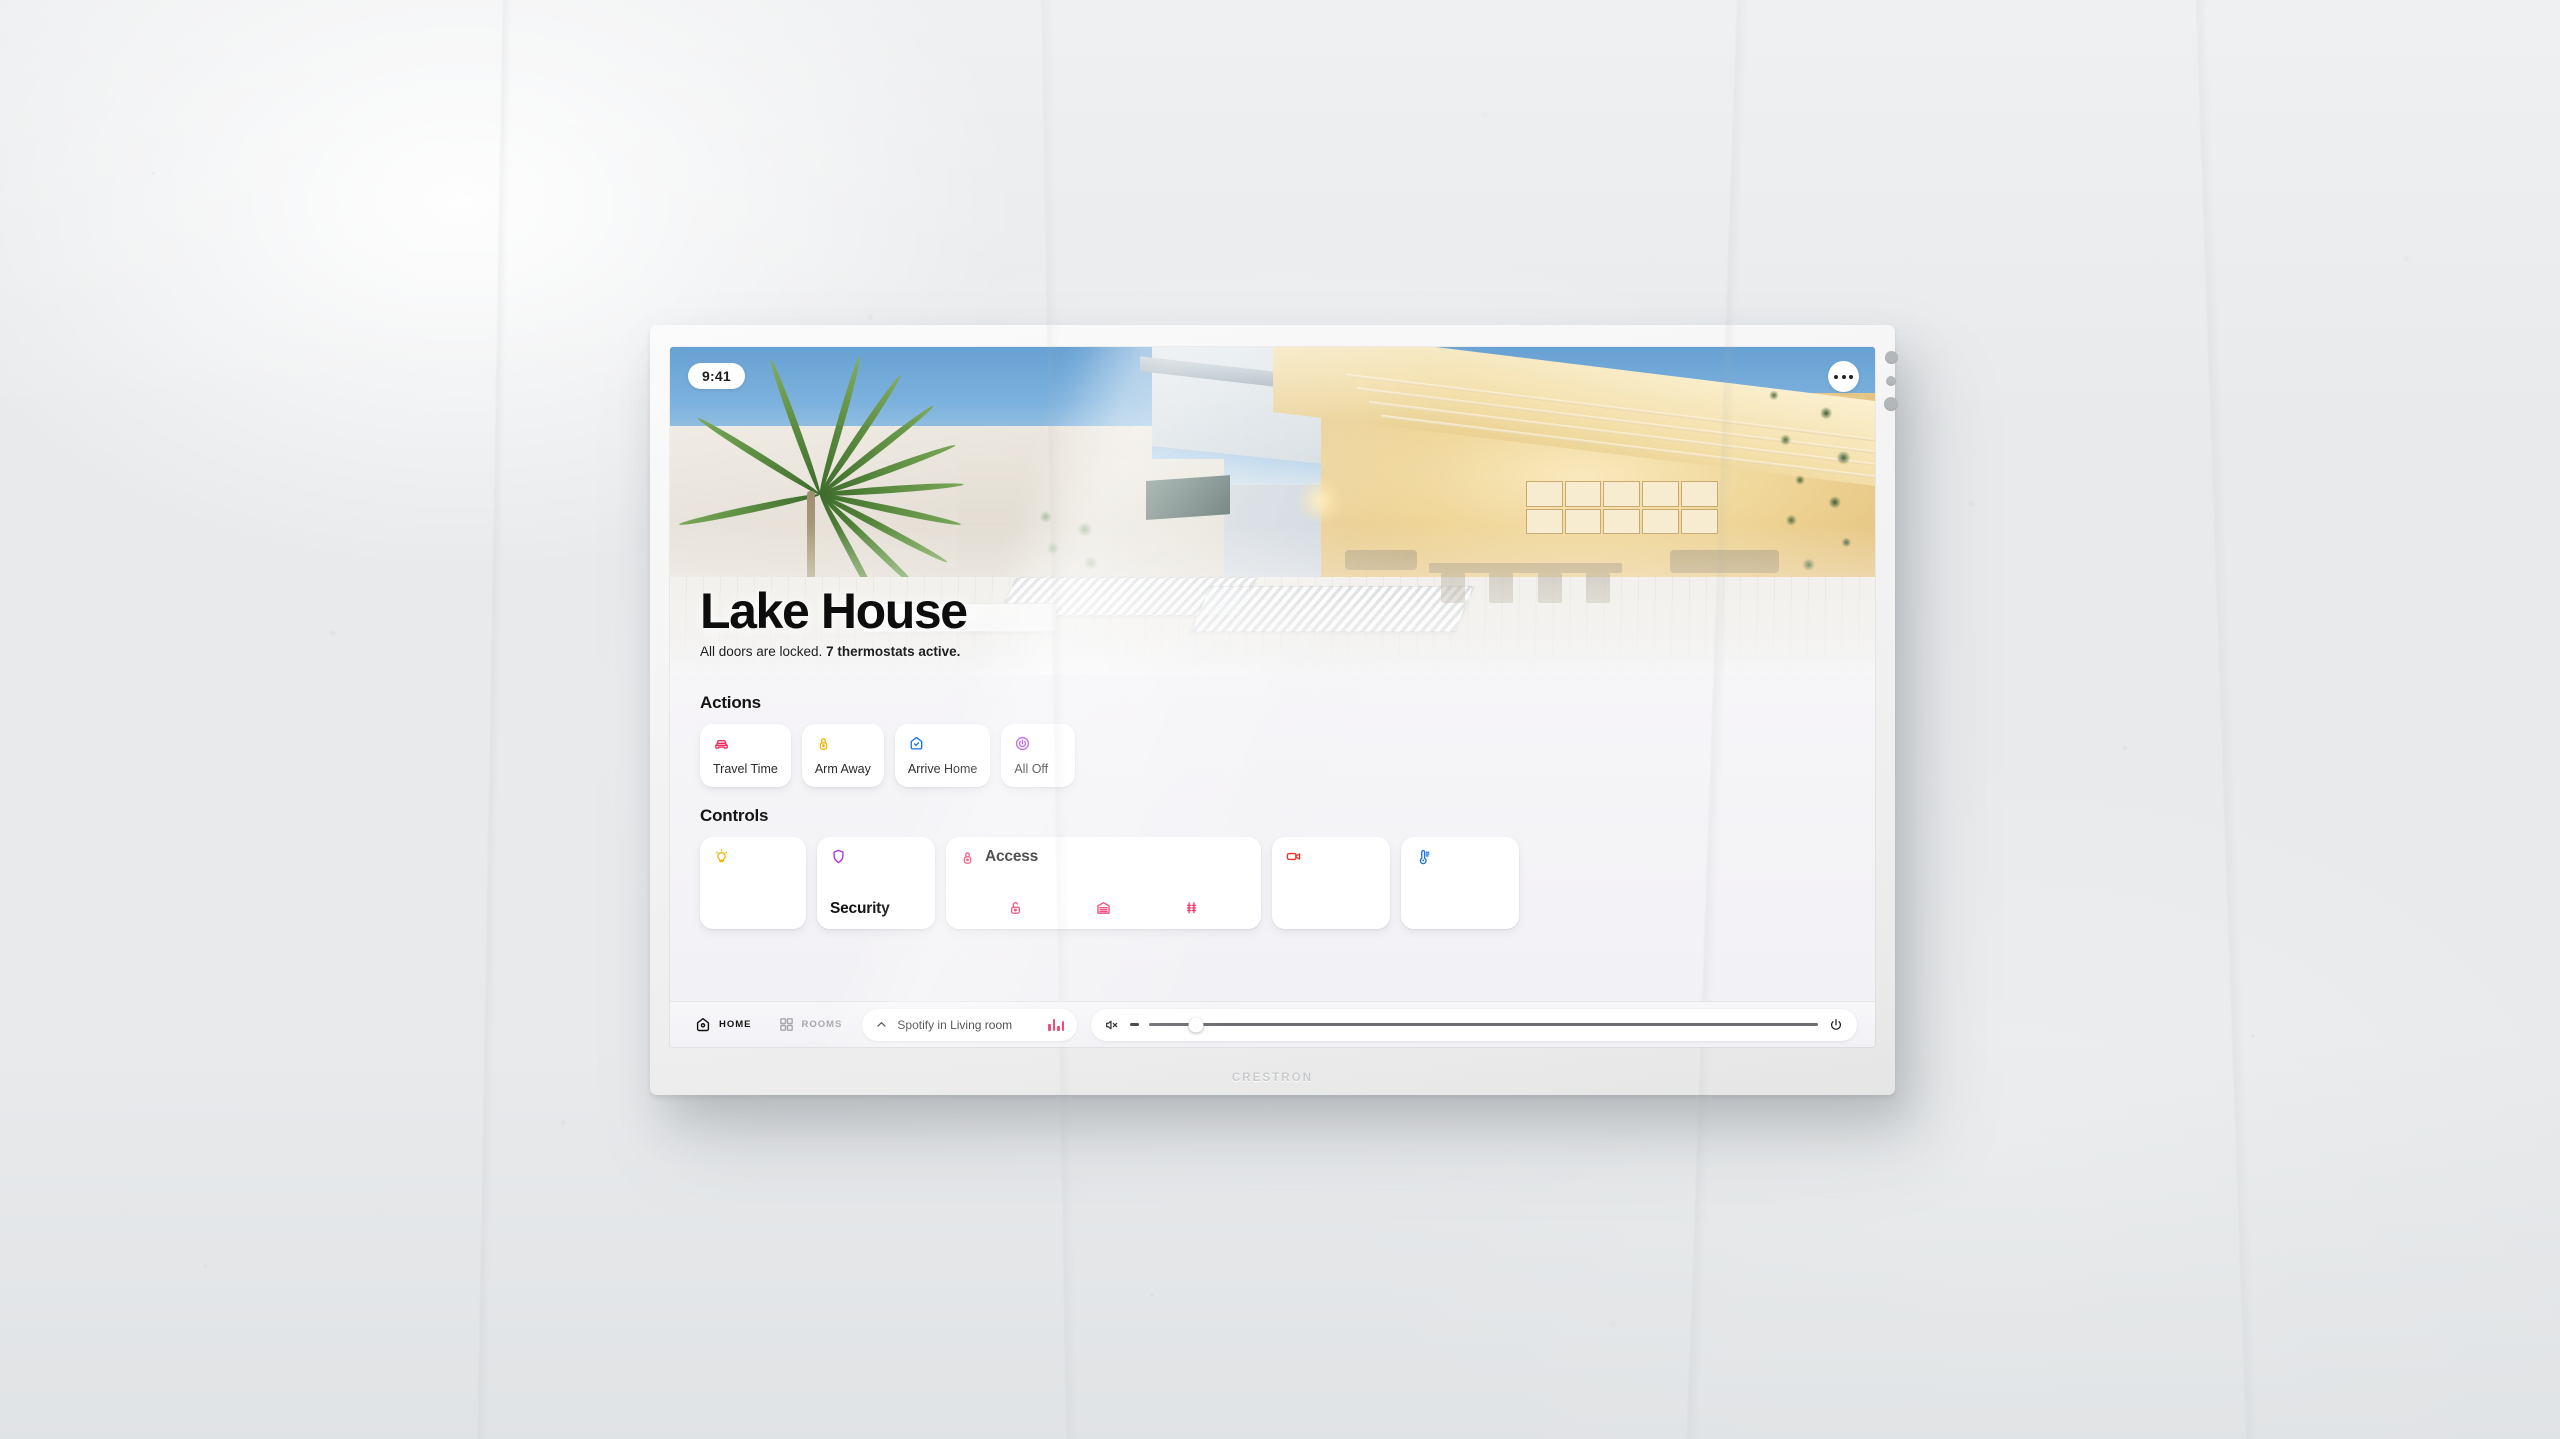  Describe the element at coordinates (1483, 1024) in the screenshot. I see `volume-slider` at that location.